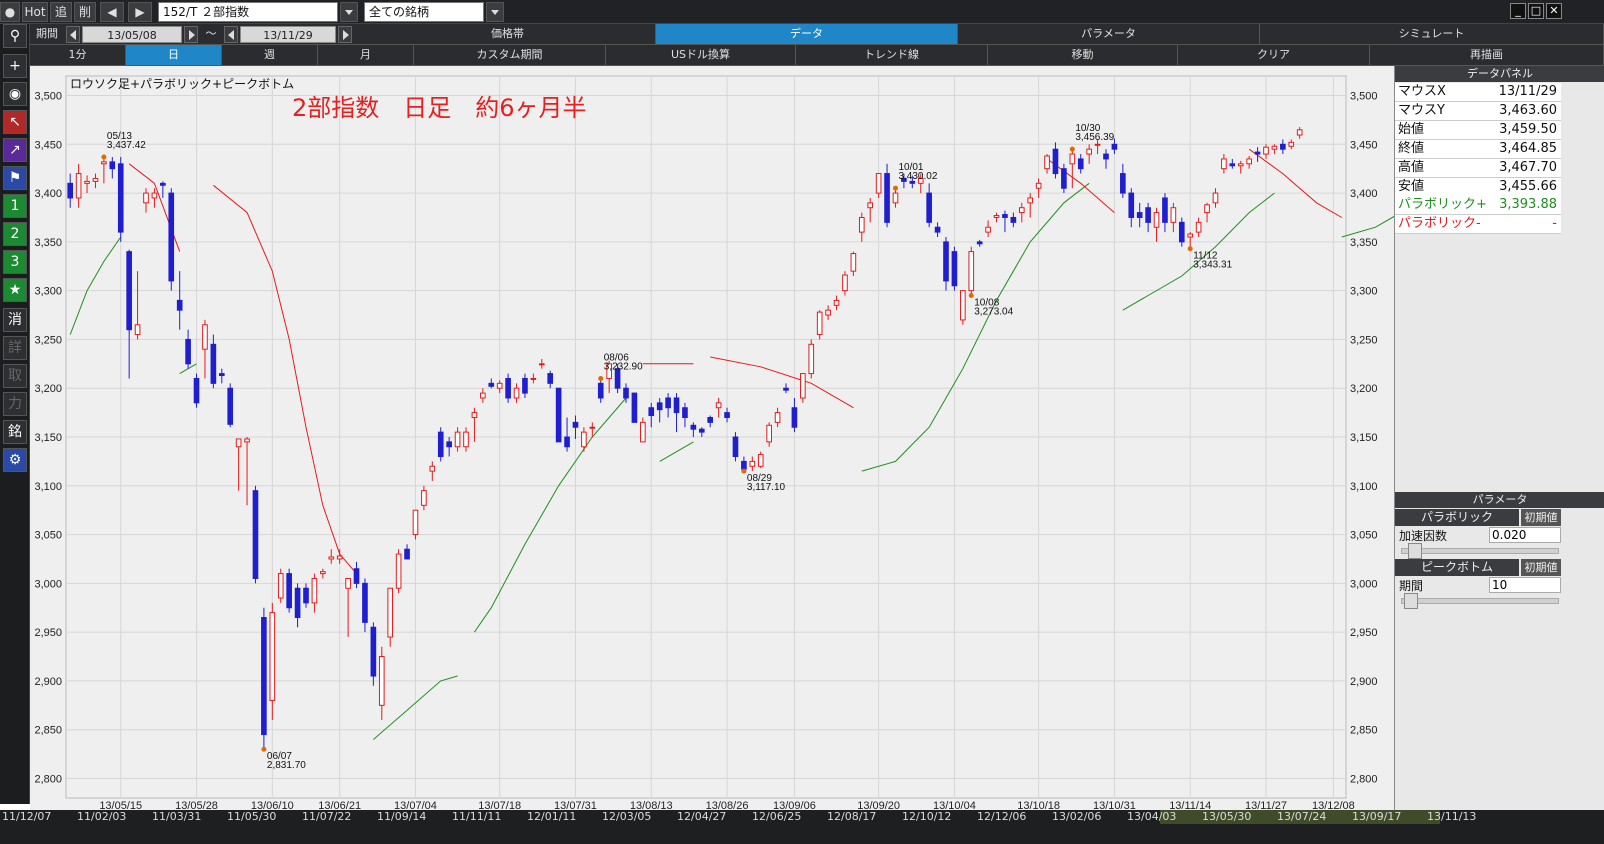  I want to click on preset-1-button: 1, so click(15, 206).